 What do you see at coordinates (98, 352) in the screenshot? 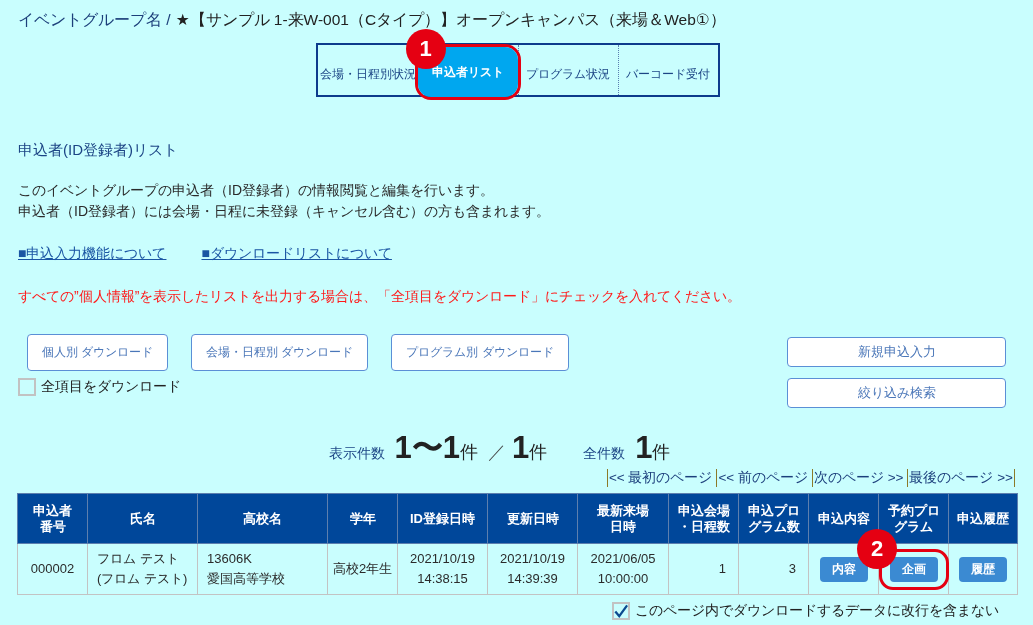
I see `download-button: 個人別 ダウンロード` at bounding box center [98, 352].